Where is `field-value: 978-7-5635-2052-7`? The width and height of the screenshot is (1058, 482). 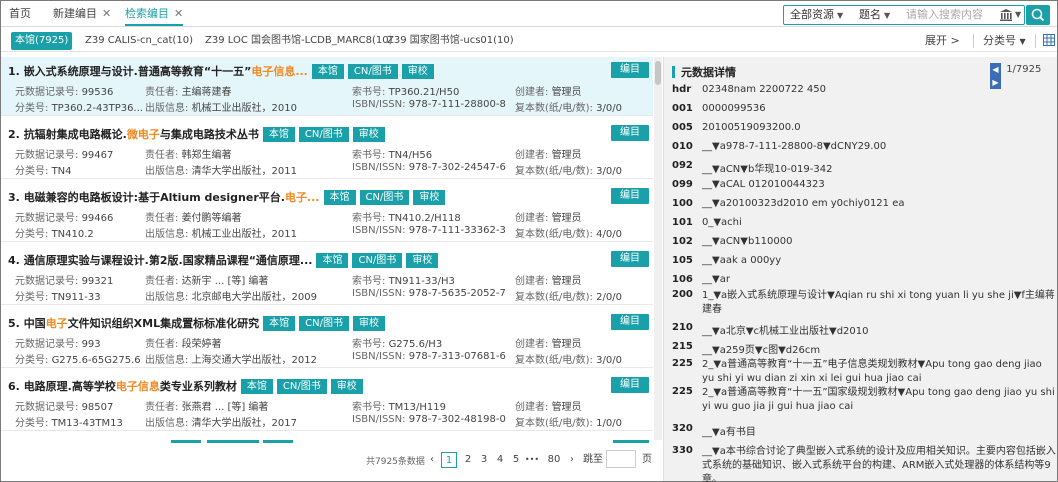
field-value: 978-7-5635-2052-7 is located at coordinates (457, 293).